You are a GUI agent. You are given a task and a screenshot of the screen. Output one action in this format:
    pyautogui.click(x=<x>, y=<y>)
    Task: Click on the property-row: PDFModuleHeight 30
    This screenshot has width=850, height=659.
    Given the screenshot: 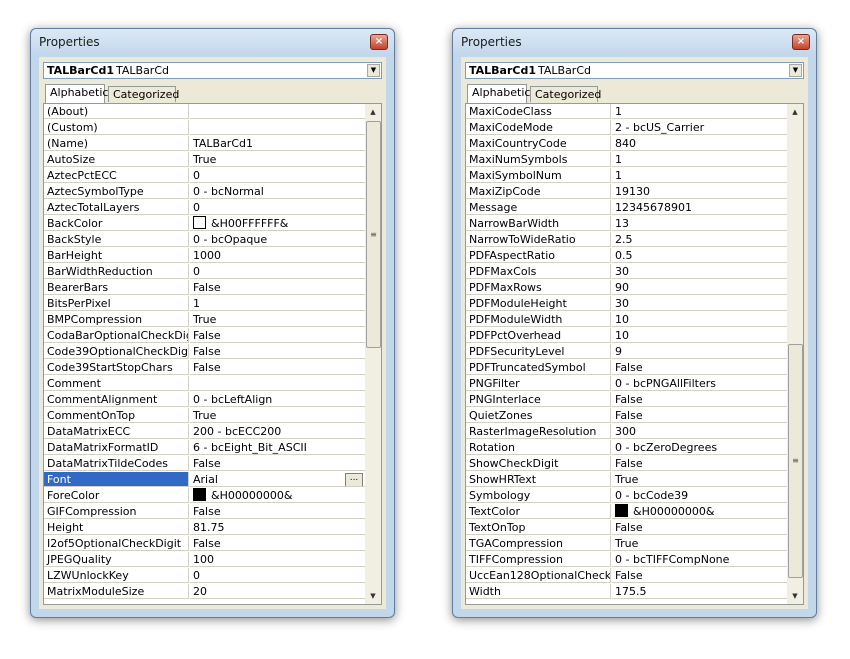 What is the action you would take?
    pyautogui.click(x=626, y=304)
    